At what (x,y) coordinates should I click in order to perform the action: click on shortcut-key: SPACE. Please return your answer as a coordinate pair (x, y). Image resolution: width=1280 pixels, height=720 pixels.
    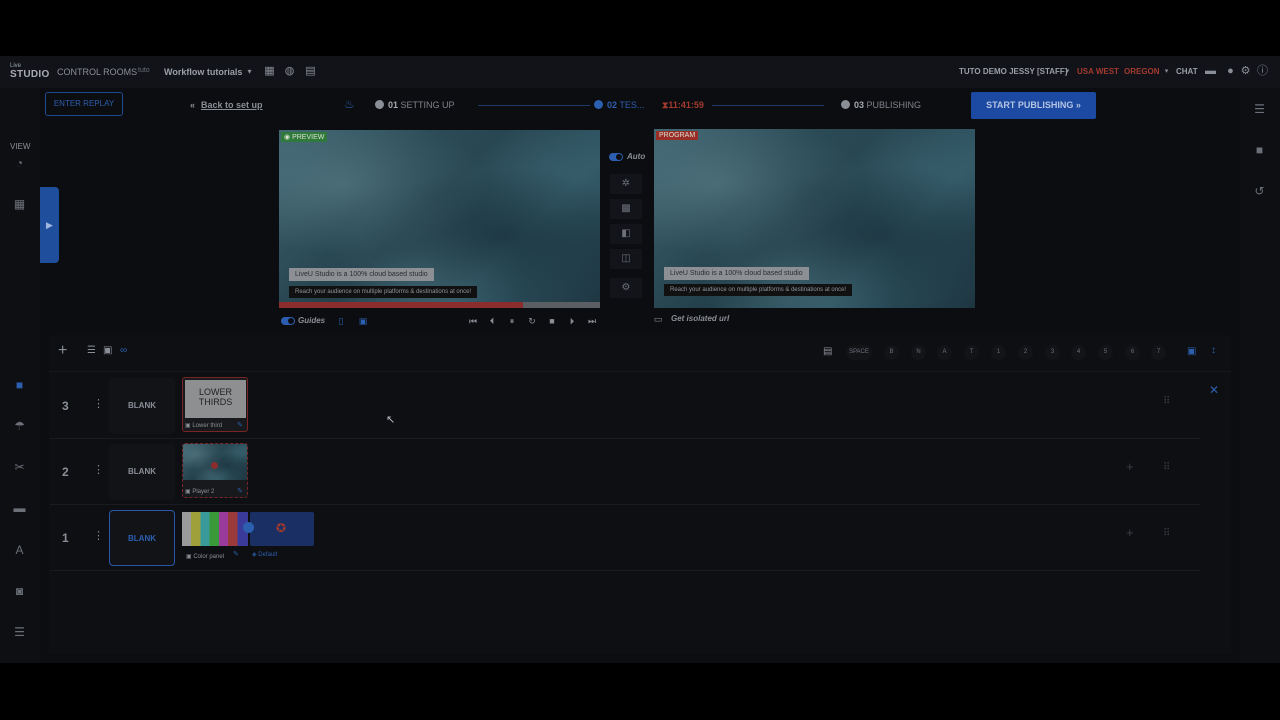
    Looking at the image, I should click on (859, 352).